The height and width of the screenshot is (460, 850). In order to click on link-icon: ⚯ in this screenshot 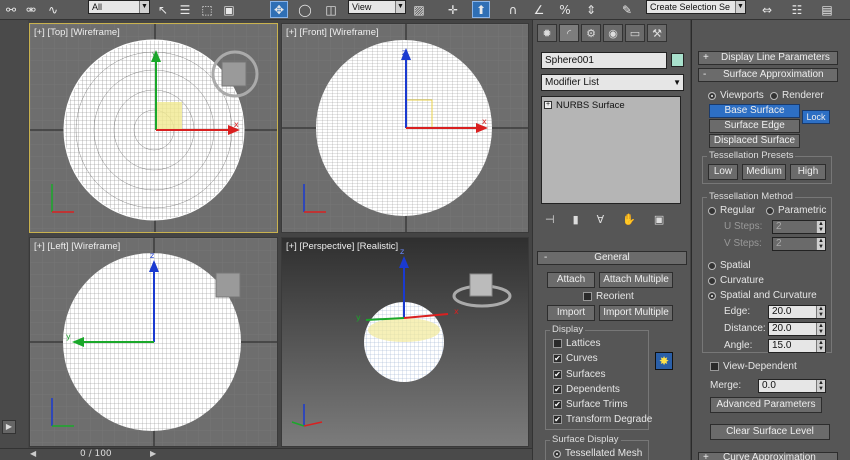, I will do `click(11, 9)`.